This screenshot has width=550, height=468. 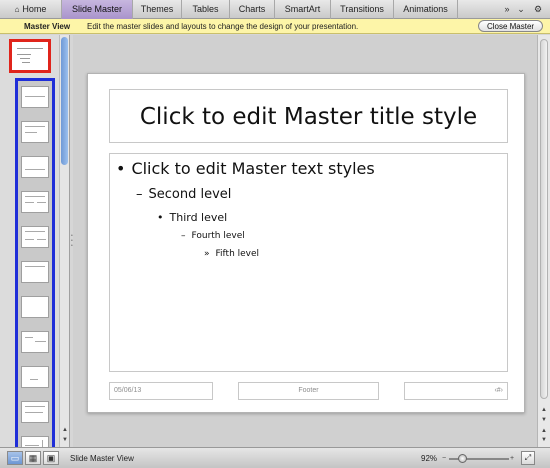 I want to click on slide-number-placeholder: ‹#›, so click(x=456, y=391).